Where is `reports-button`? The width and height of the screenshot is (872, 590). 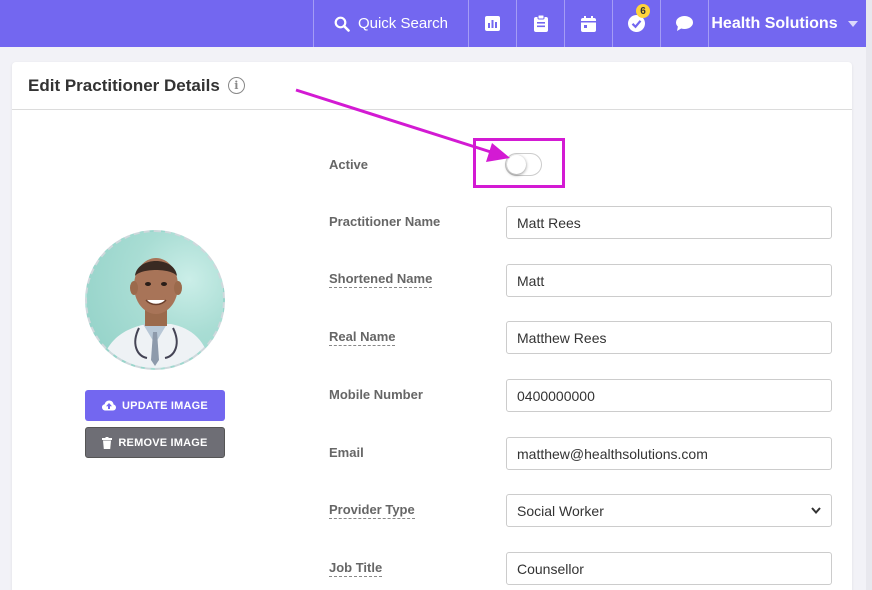 reports-button is located at coordinates (492, 23).